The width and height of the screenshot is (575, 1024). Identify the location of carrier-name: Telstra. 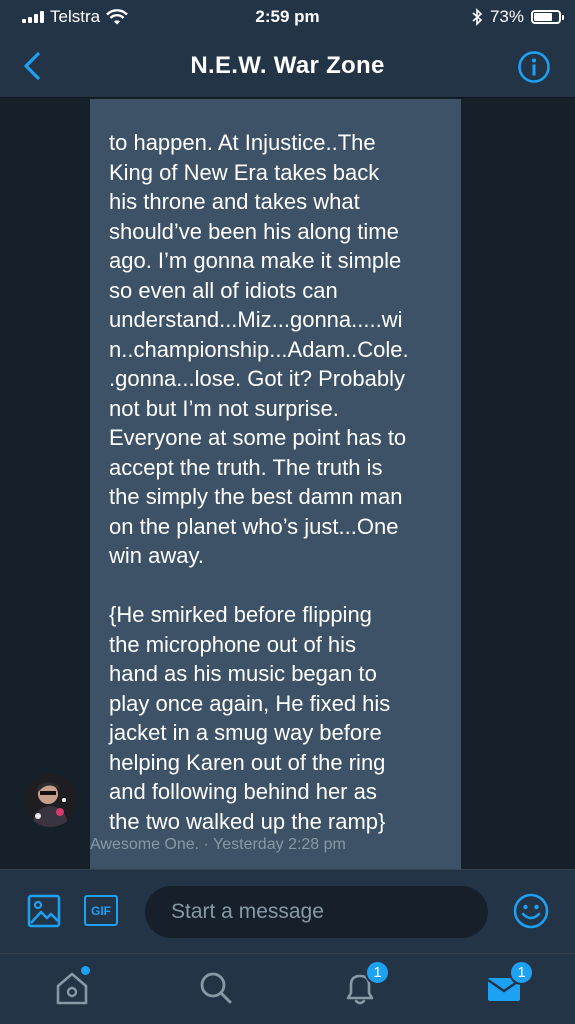
(75, 16).